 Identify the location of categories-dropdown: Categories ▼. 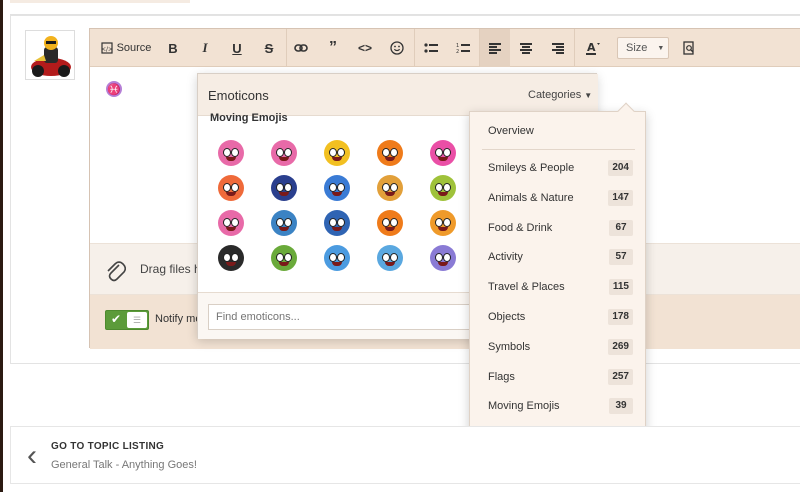
(560, 95).